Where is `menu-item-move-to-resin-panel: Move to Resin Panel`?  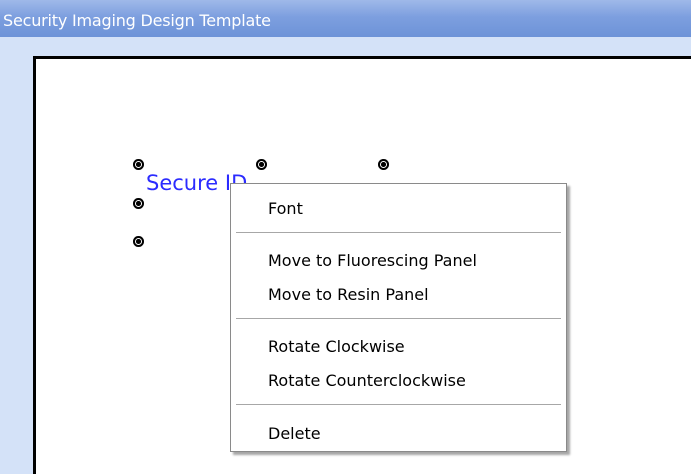
menu-item-move-to-resin-panel: Move to Resin Panel is located at coordinates (398, 295).